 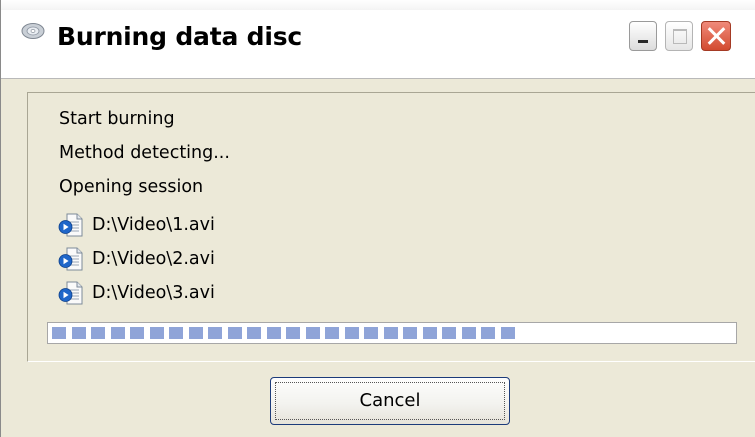 What do you see at coordinates (643, 36) in the screenshot?
I see `minimize-button` at bounding box center [643, 36].